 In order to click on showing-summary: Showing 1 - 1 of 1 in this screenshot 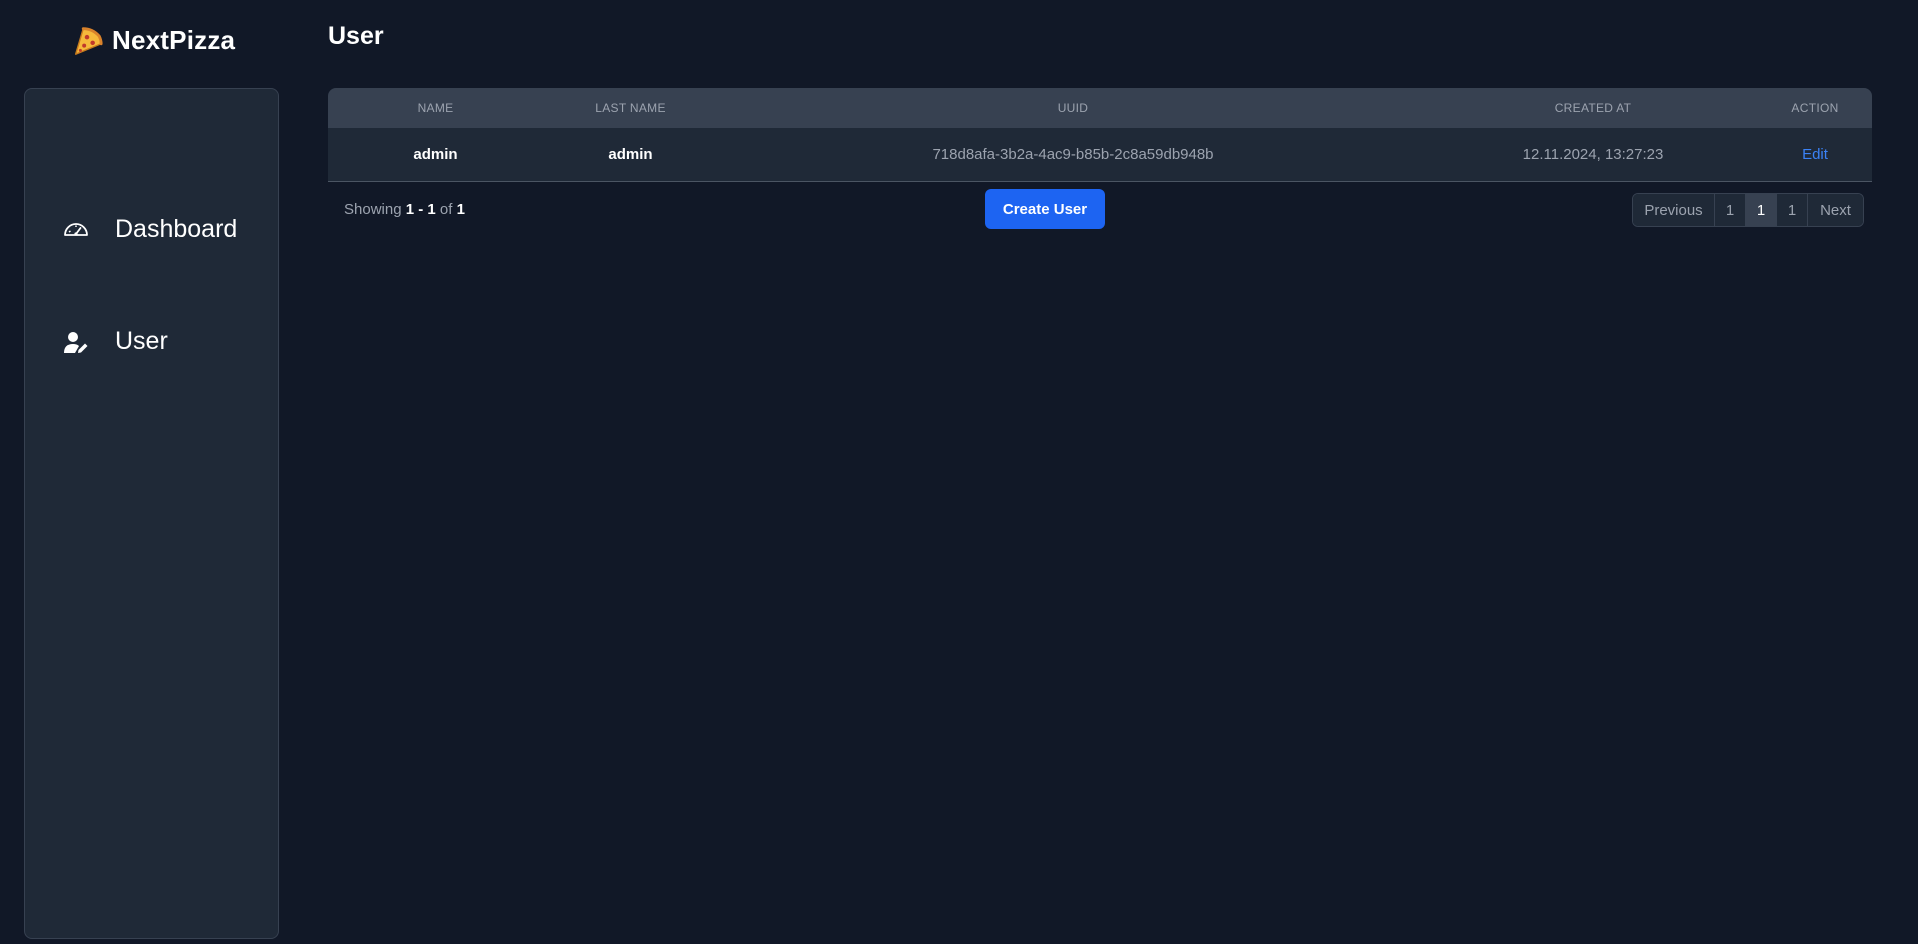, I will do `click(404, 209)`.